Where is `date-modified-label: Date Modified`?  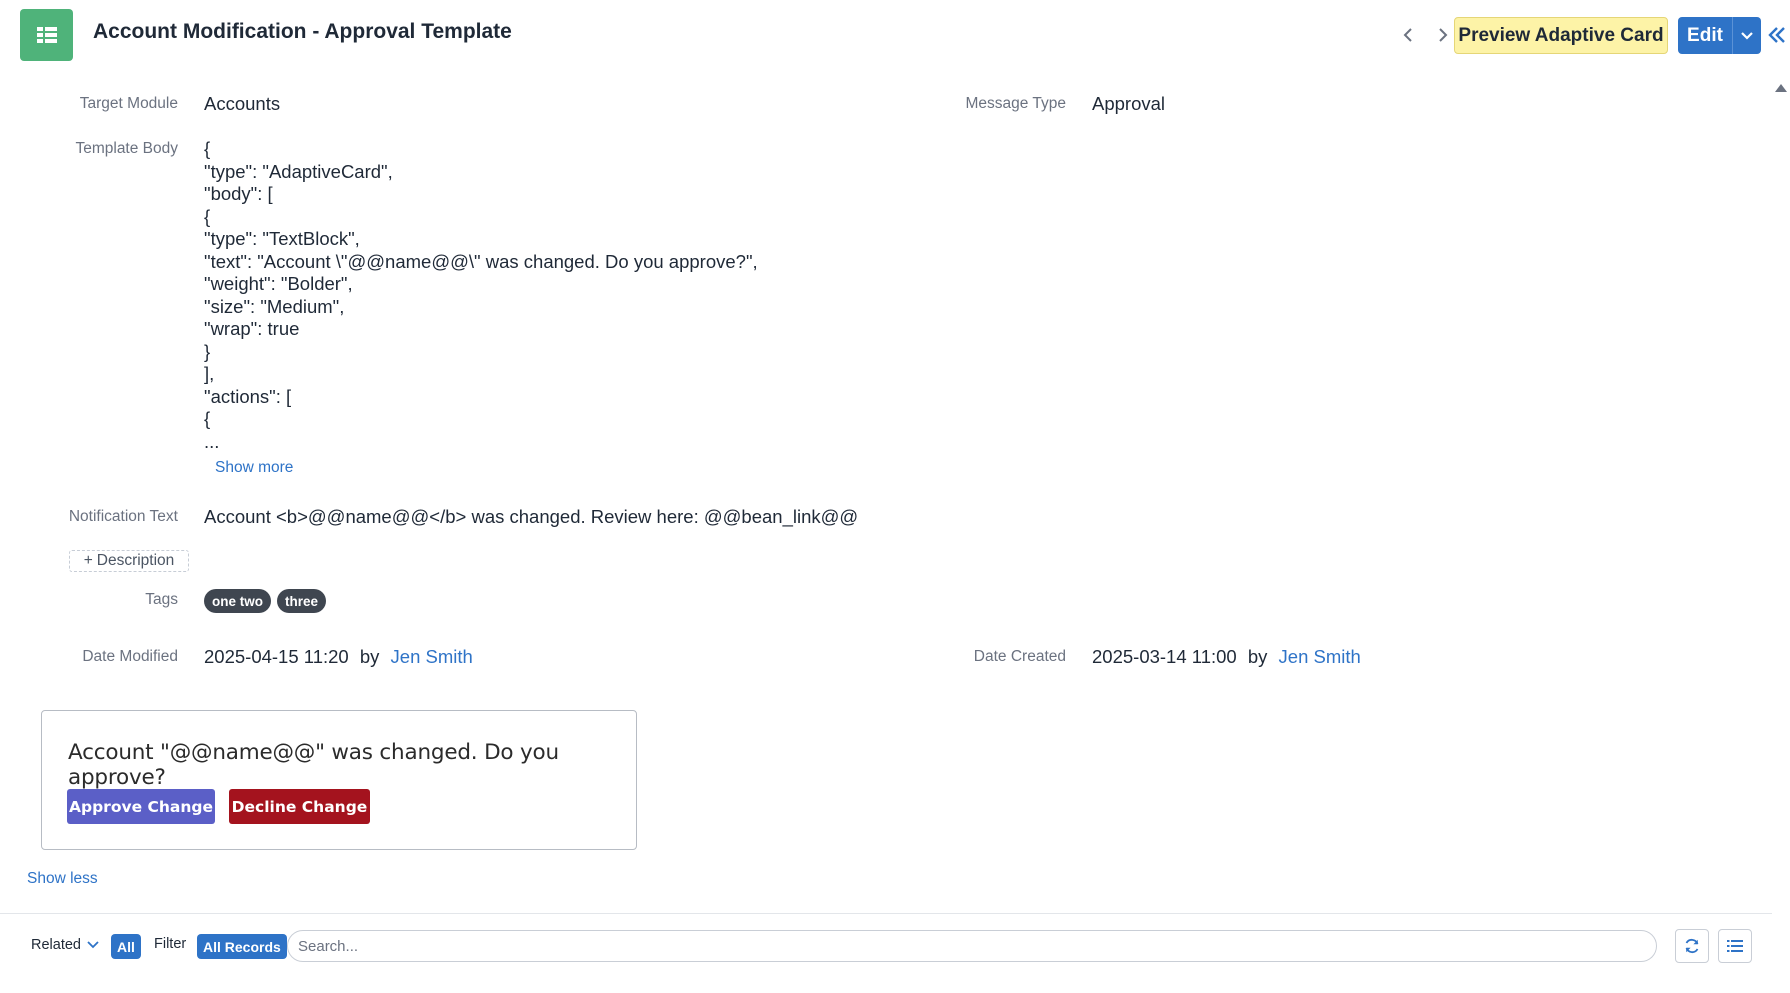
date-modified-label: Date Modified is located at coordinates (130, 656).